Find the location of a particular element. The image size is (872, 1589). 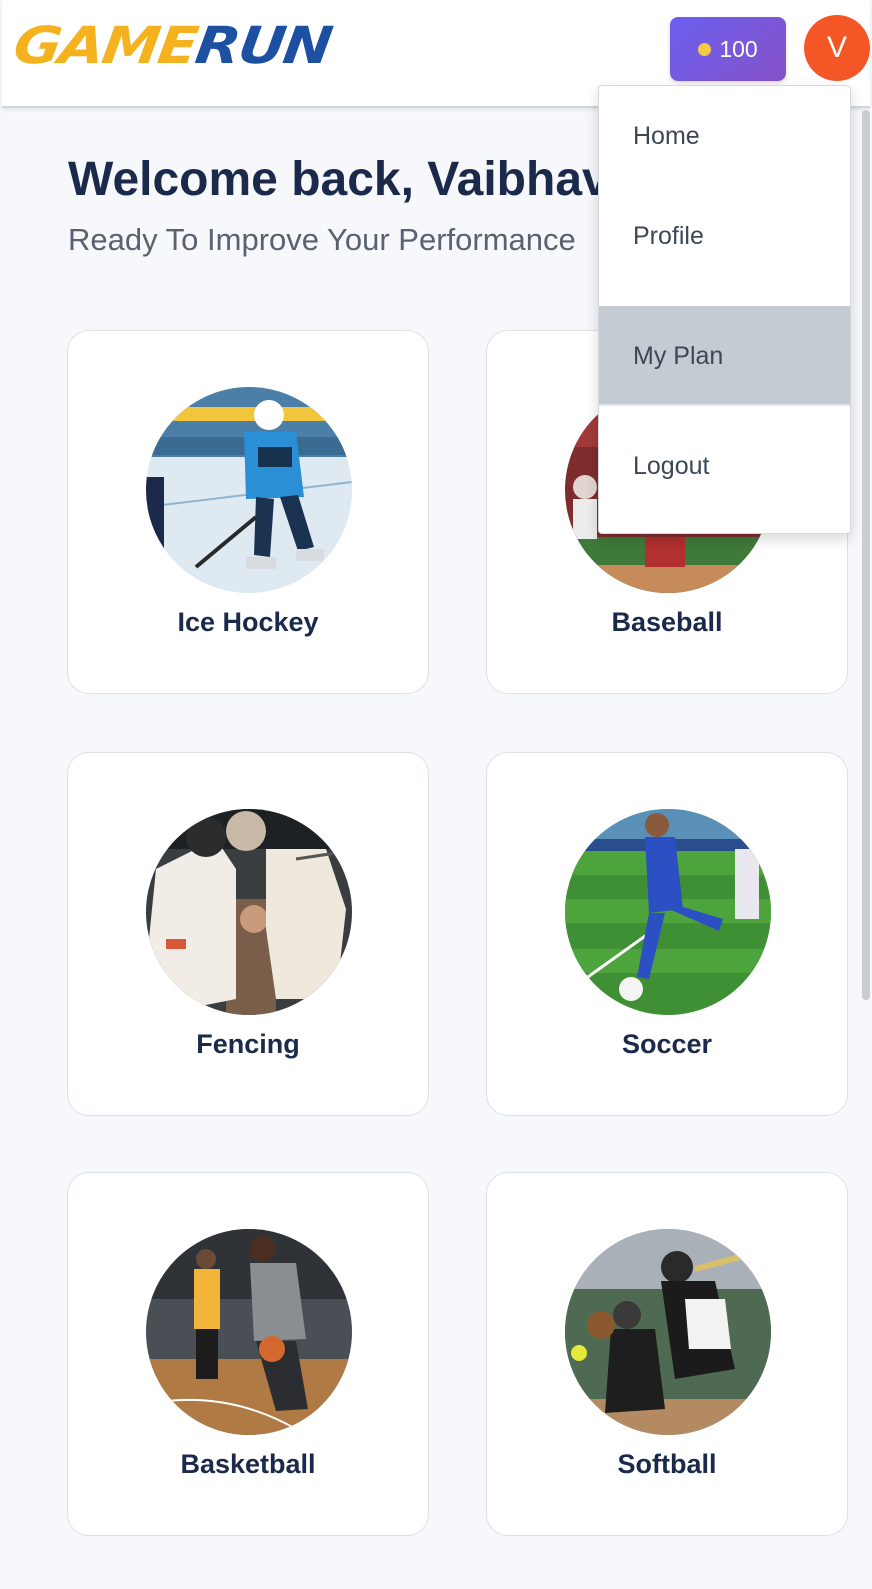

soccer-photo is located at coordinates (668, 912).